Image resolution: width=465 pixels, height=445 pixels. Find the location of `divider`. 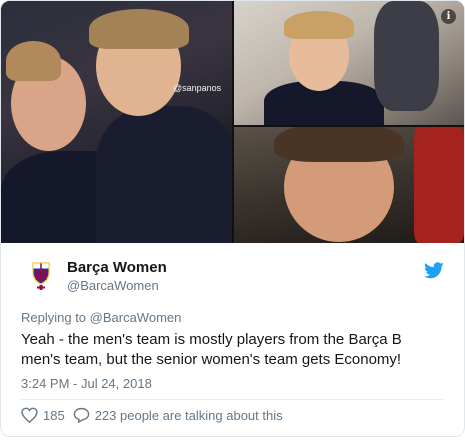

divider is located at coordinates (232, 399).